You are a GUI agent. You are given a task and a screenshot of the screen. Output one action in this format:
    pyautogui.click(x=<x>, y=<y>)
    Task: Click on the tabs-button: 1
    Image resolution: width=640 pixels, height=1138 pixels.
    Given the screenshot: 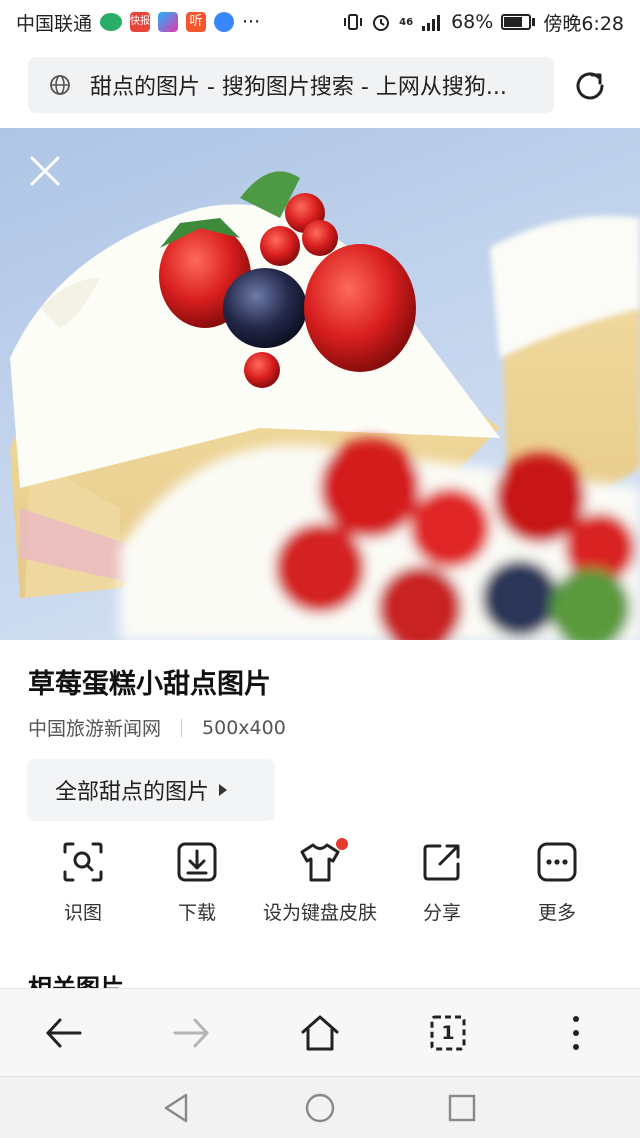 What is the action you would take?
    pyautogui.click(x=448, y=1033)
    